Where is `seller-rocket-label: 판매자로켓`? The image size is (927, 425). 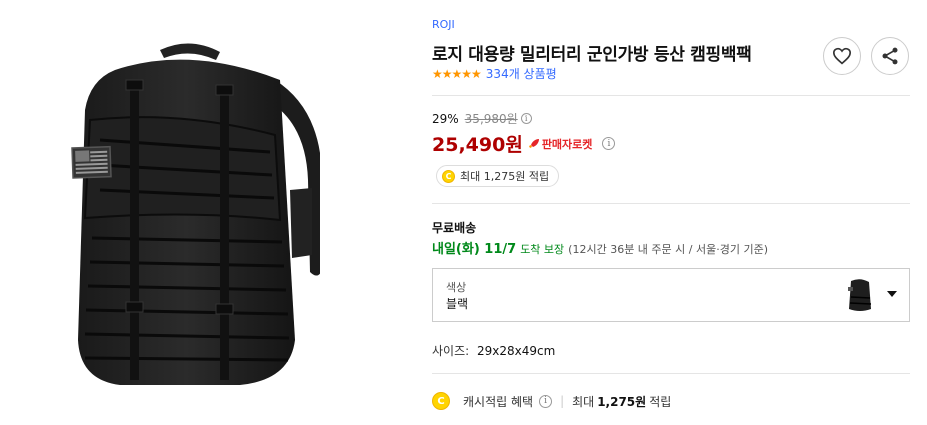
seller-rocket-label: 판매자로켓 is located at coordinates (567, 144).